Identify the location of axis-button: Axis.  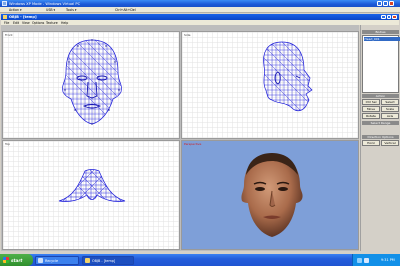
(390, 116).